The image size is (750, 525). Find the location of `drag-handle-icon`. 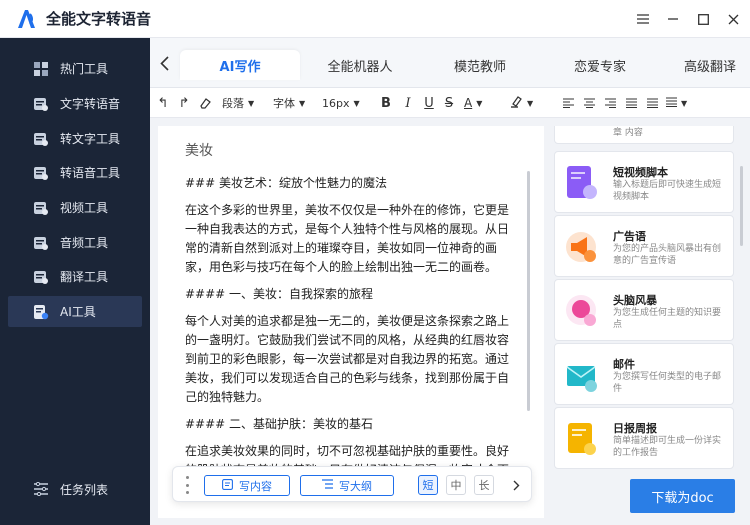

drag-handle-icon is located at coordinates (187, 485).